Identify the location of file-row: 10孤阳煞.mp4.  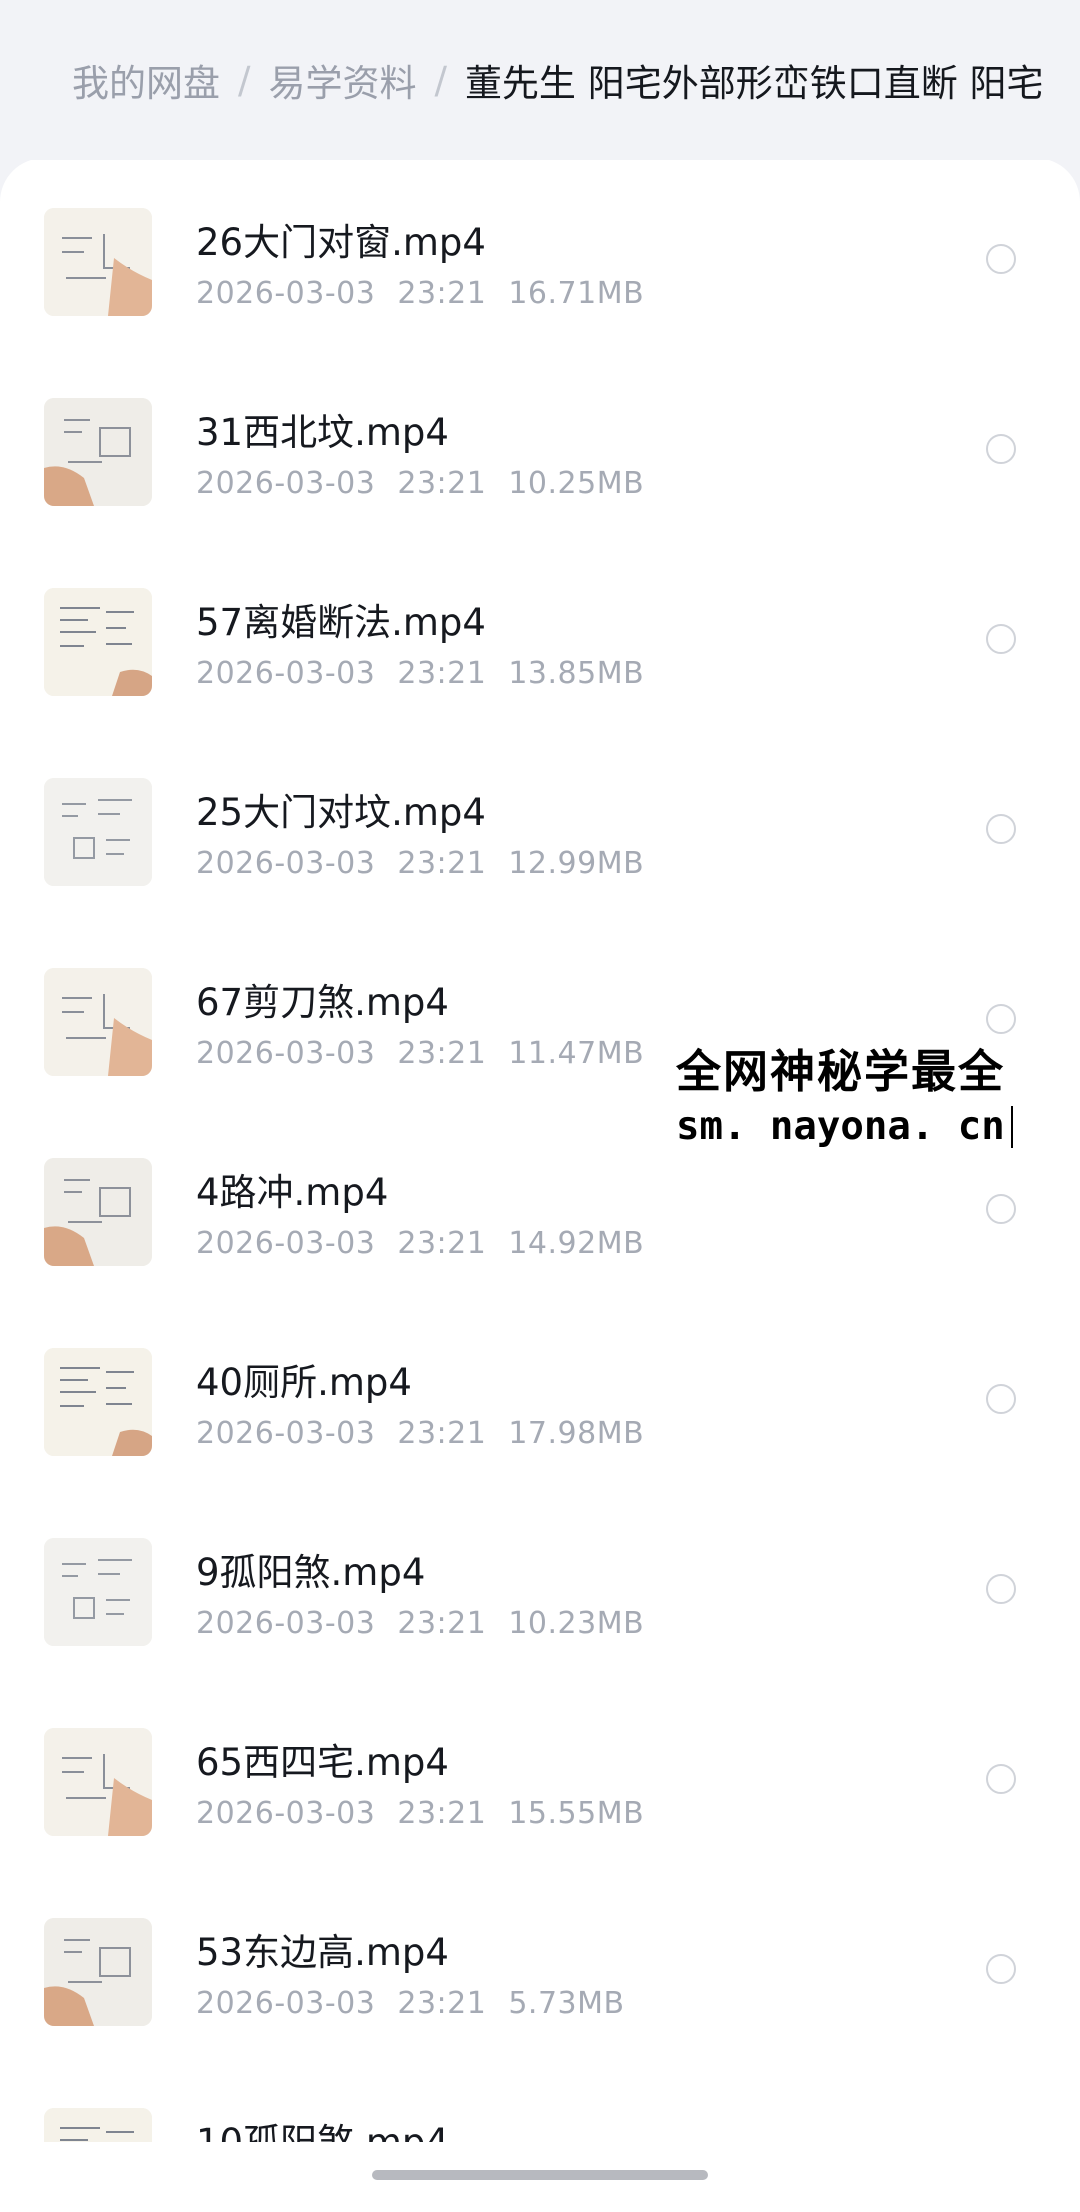
(540, 2100).